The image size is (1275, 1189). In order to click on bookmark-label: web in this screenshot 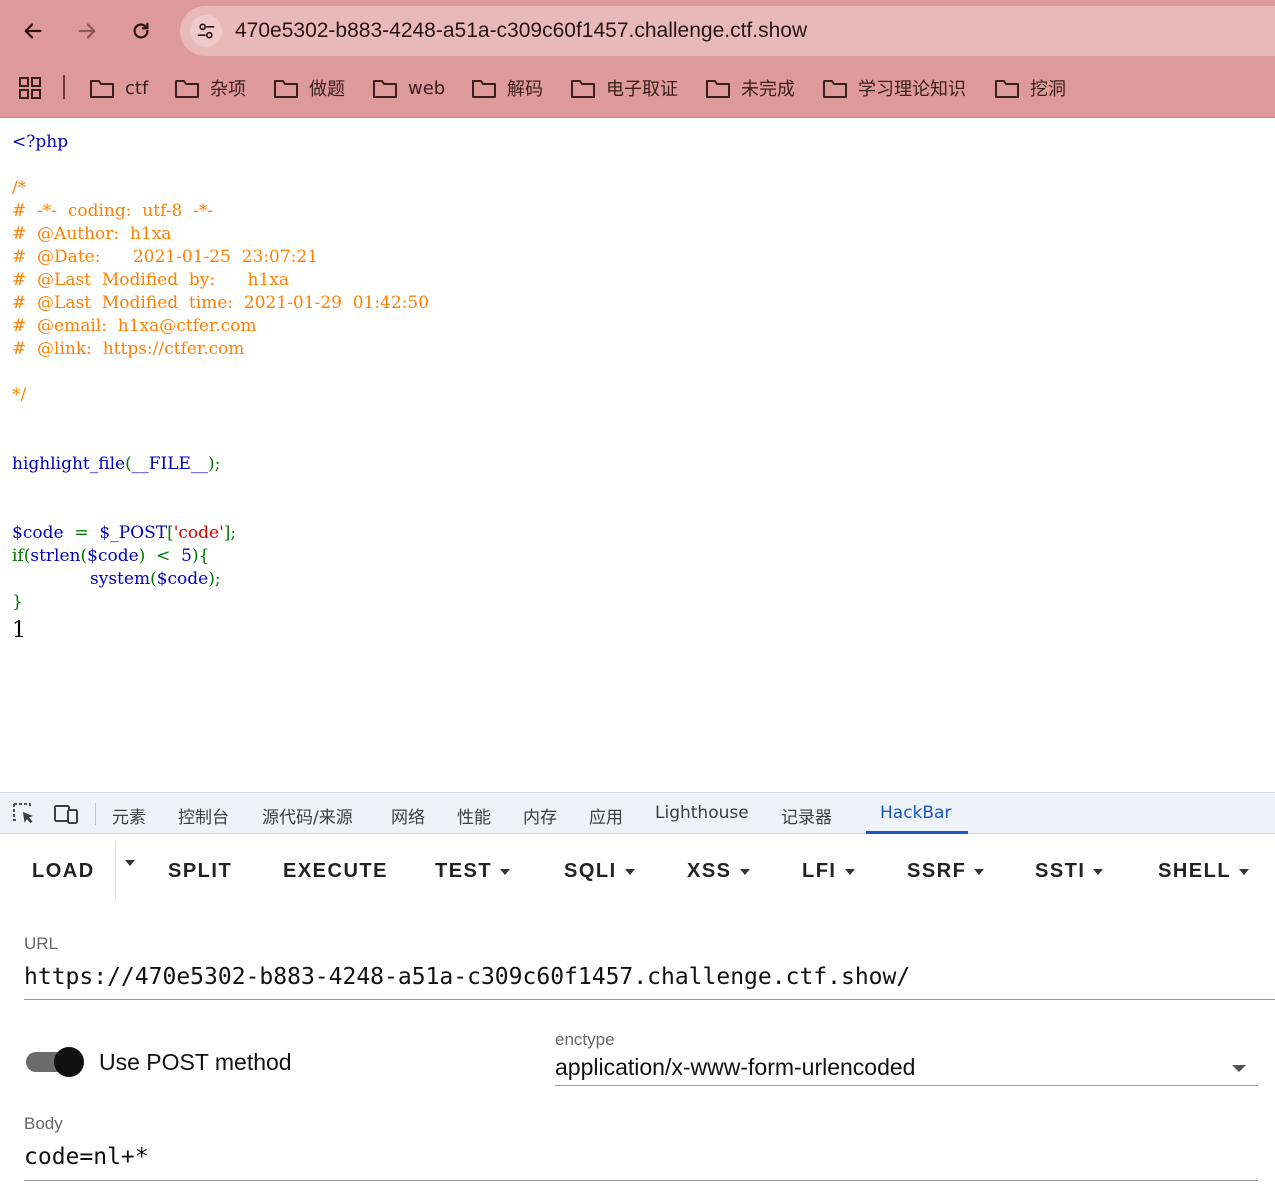, I will do `click(427, 88)`.